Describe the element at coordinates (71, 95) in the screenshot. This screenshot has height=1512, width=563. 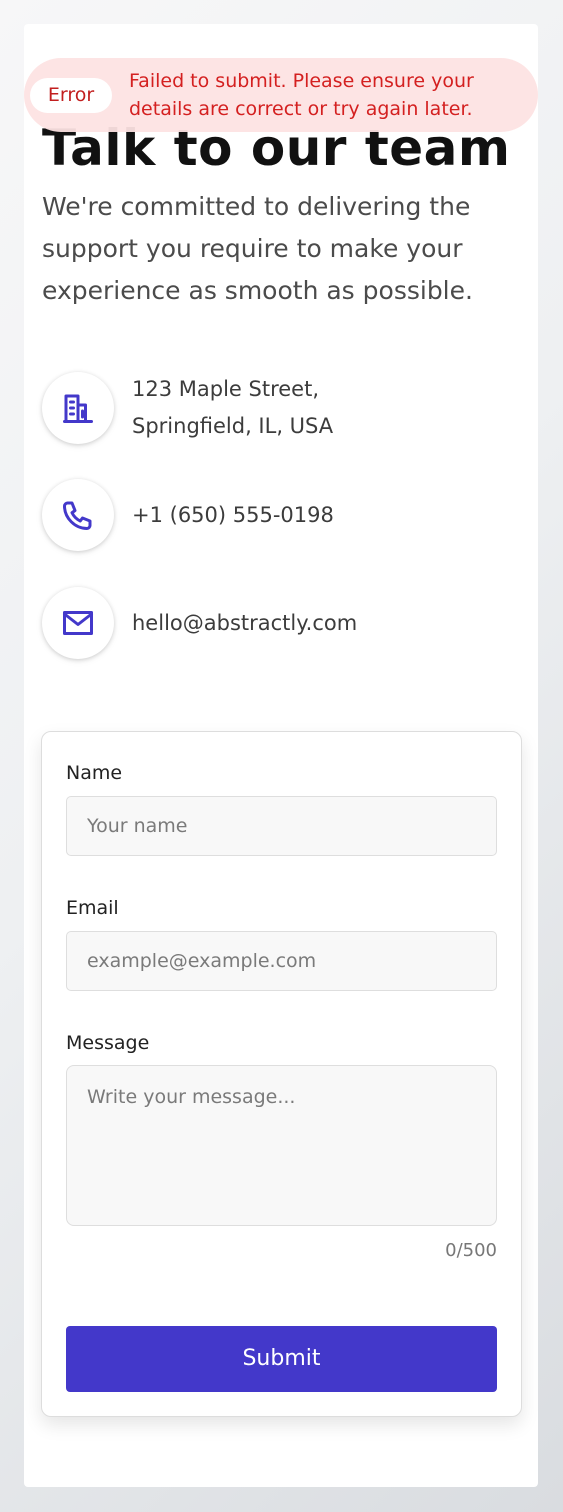
I see `error-badge: Error` at that location.